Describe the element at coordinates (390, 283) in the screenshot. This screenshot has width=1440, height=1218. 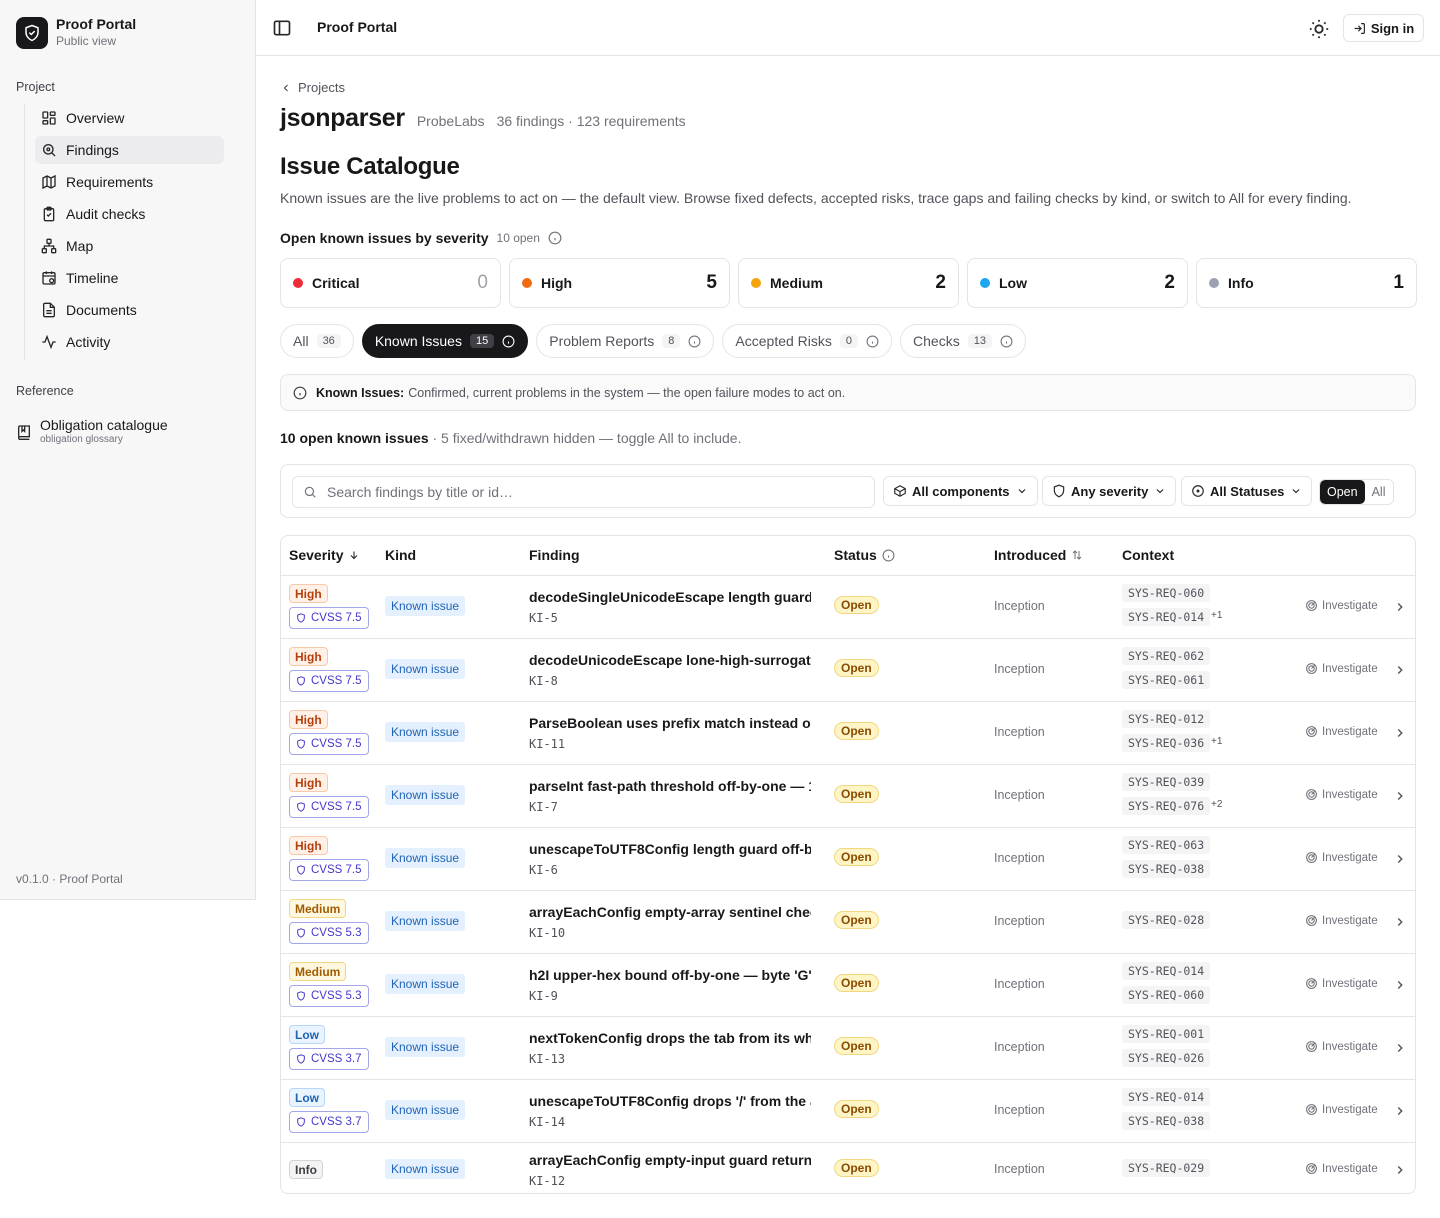
I see `severity-card-critical: Critical 0` at that location.